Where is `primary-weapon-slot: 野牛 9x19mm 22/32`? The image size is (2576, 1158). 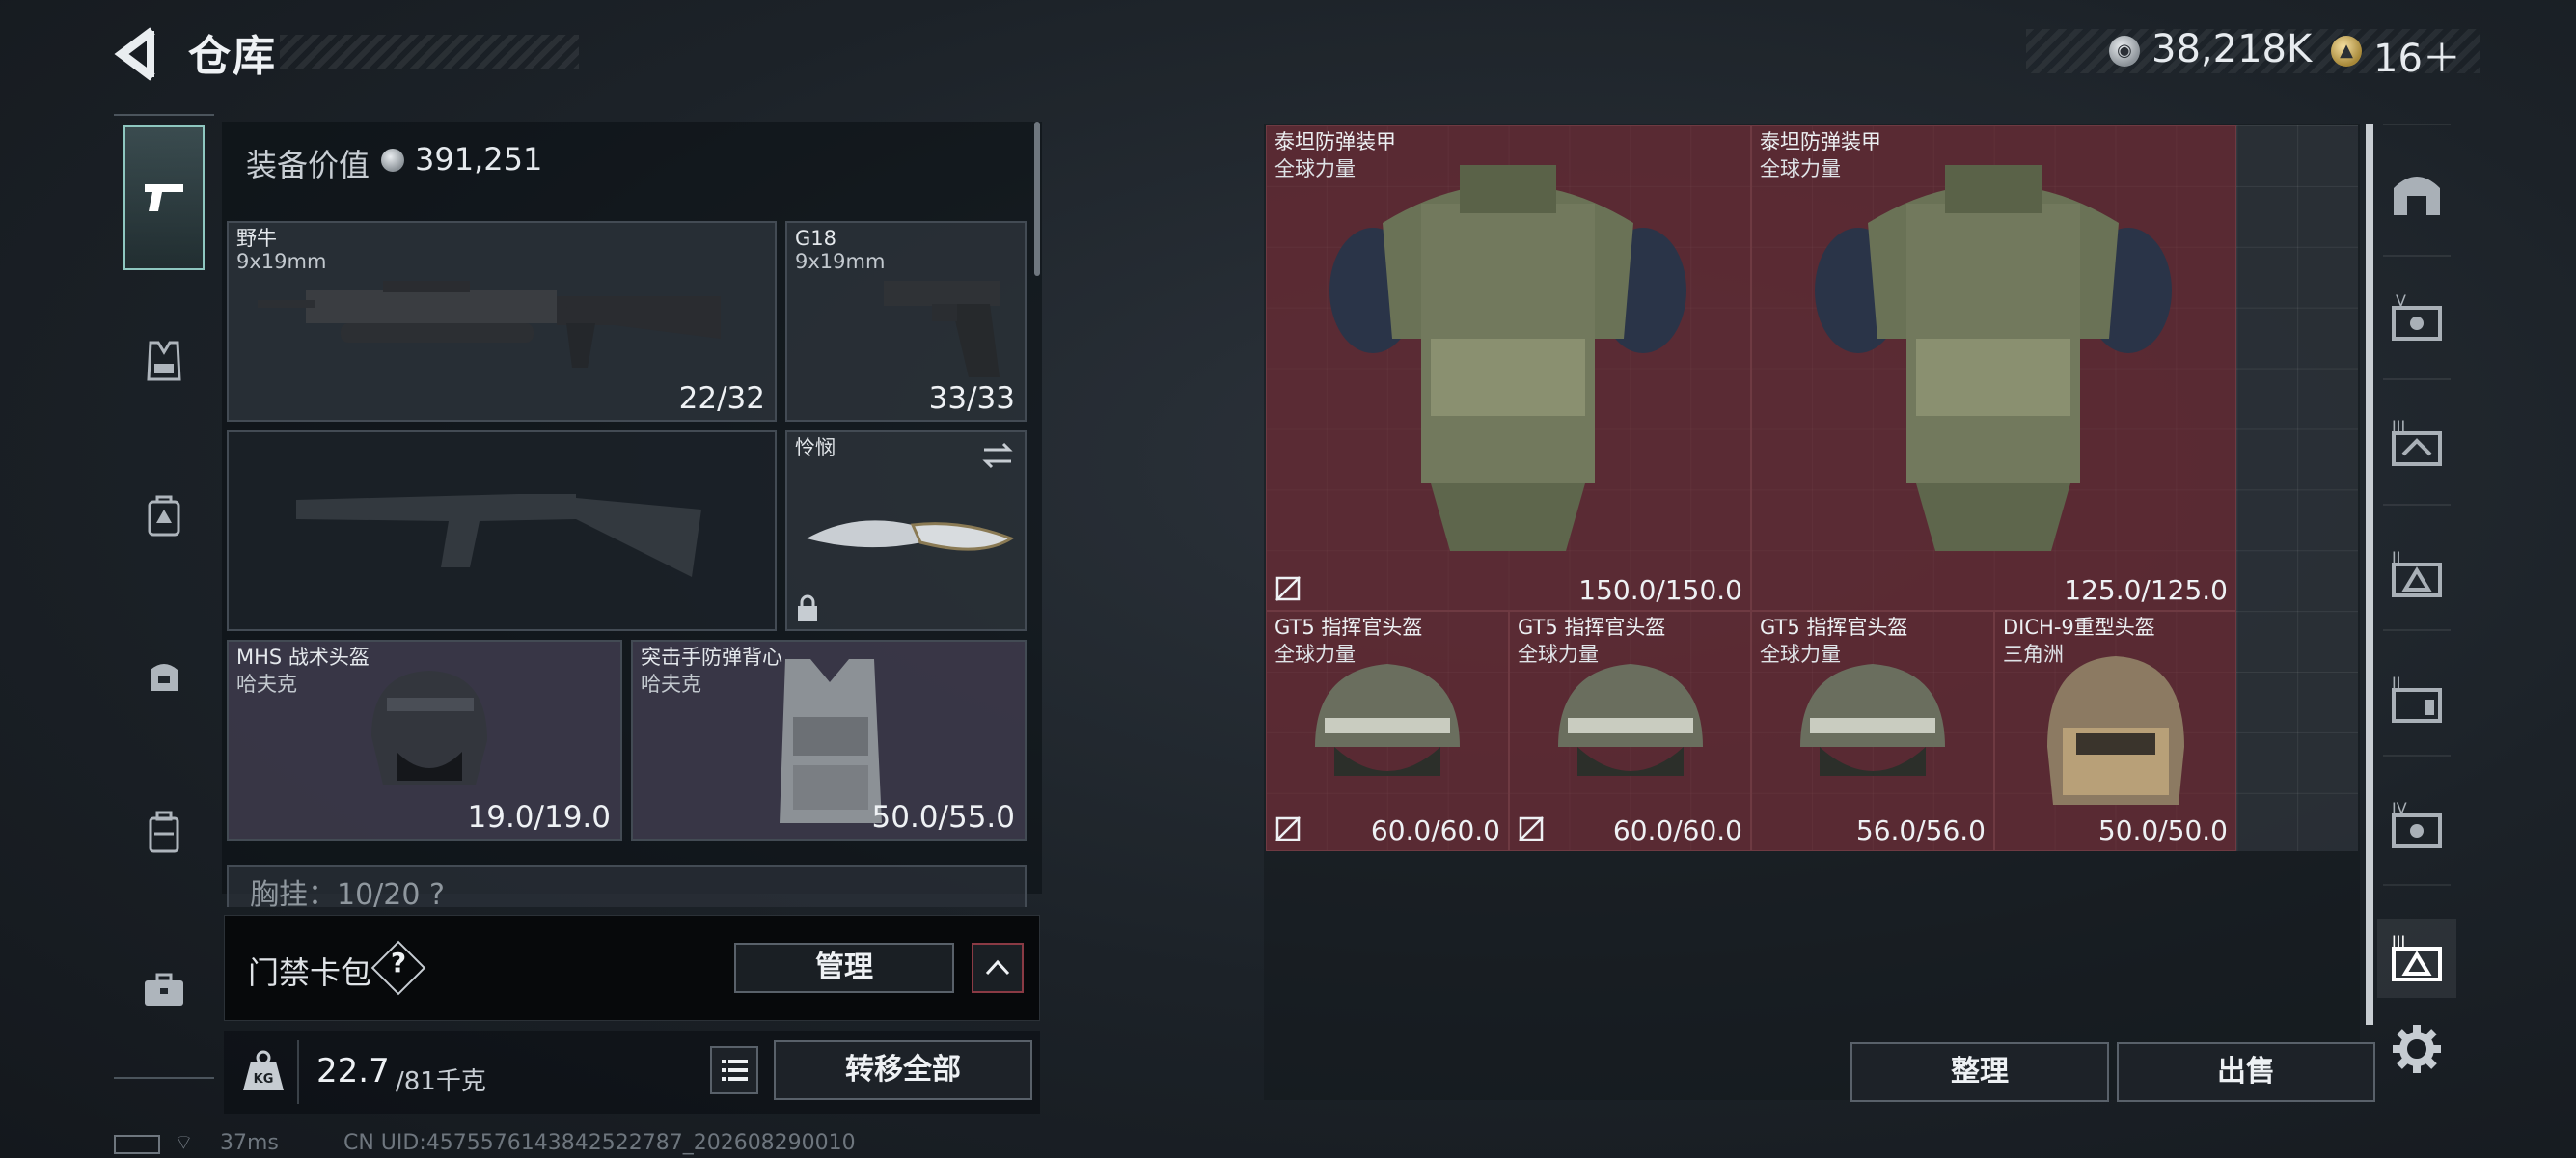 primary-weapon-slot: 野牛 9x19mm 22/32 is located at coordinates (502, 321).